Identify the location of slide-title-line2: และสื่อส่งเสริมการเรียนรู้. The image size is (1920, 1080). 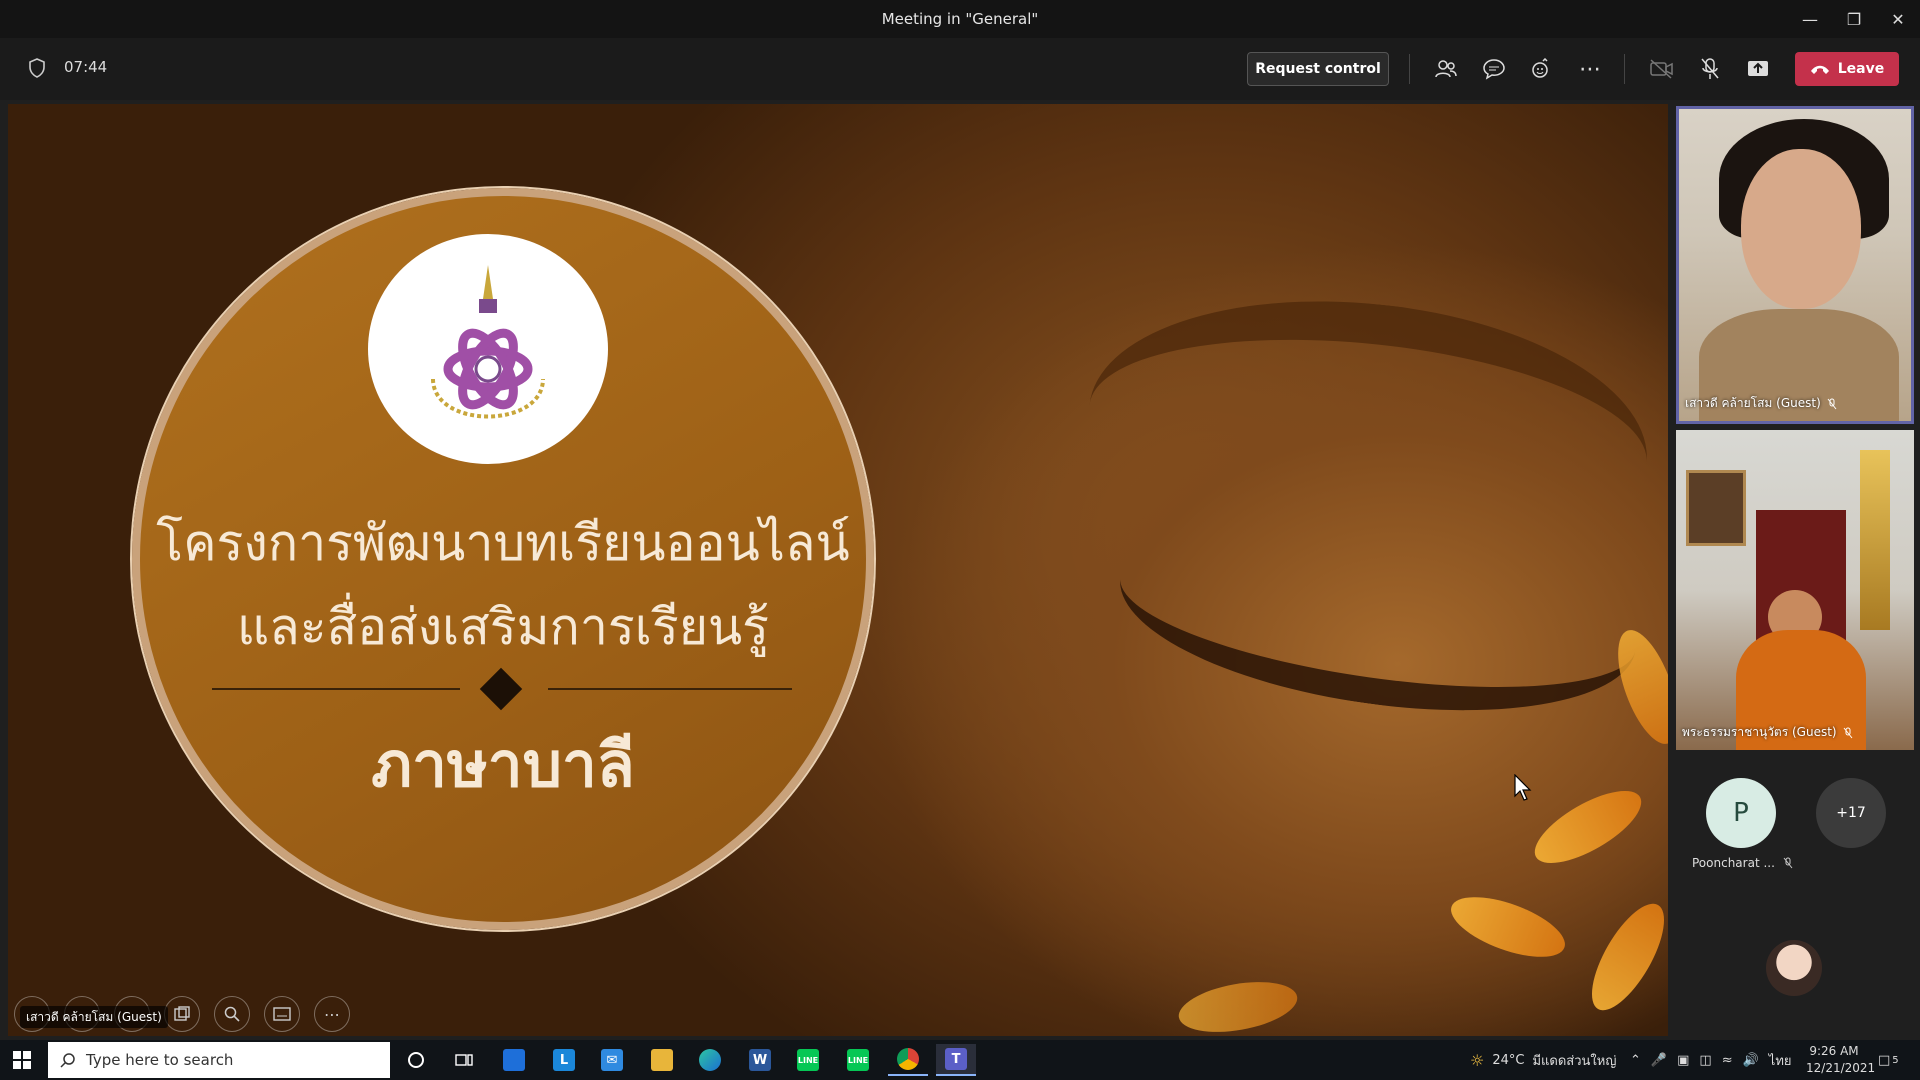
(503, 627).